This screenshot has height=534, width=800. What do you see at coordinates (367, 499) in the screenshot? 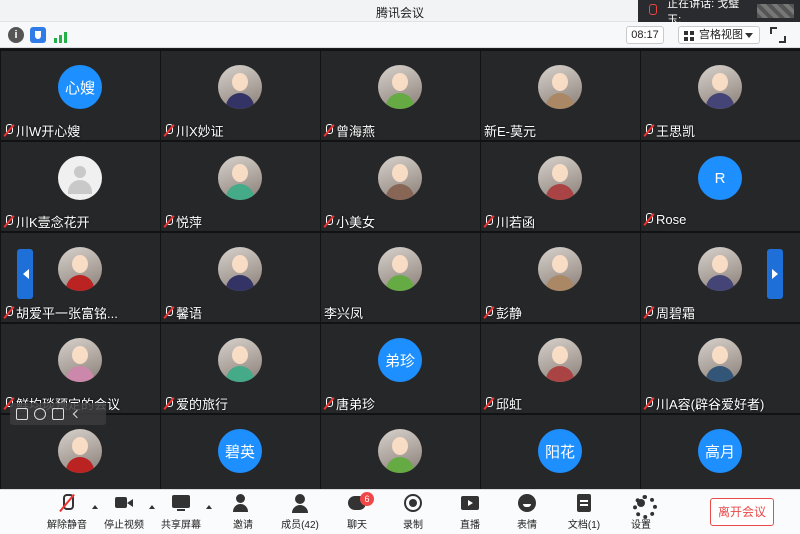
I see `chat-unread-badge: 6` at bounding box center [367, 499].